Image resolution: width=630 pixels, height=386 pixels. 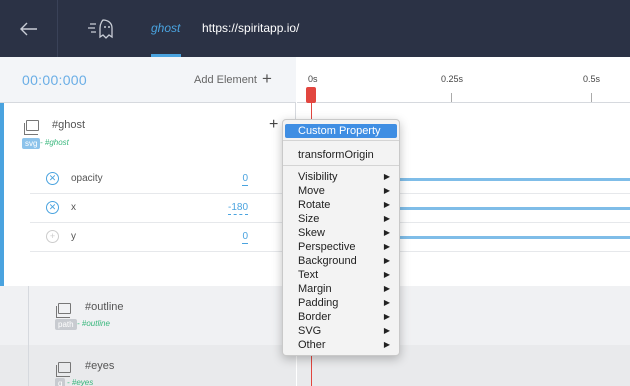 I want to click on menu-item-visibility: Visibility ▶, so click(x=341, y=177).